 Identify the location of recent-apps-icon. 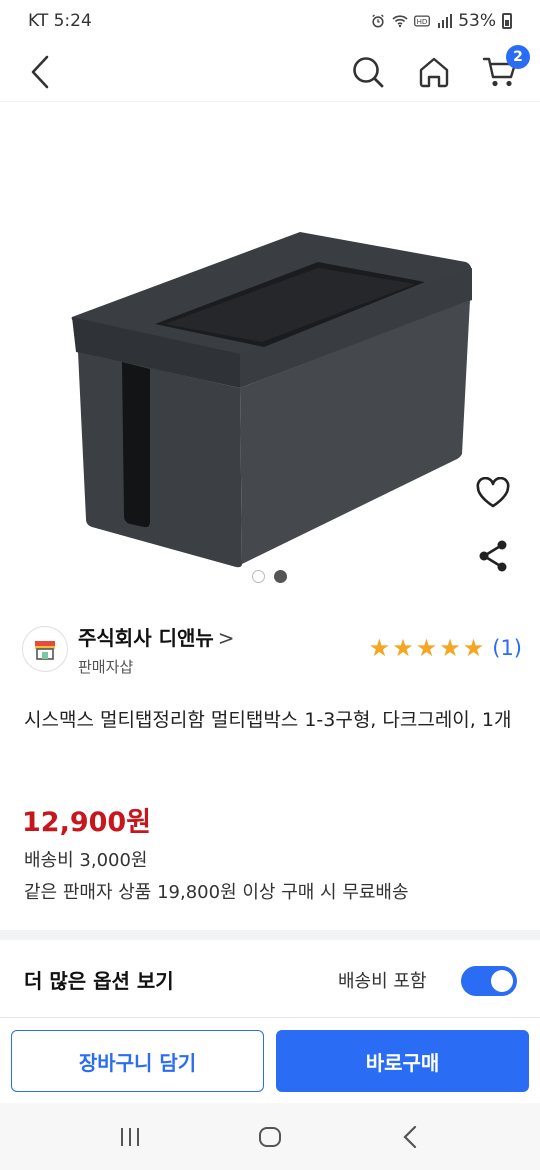
(130, 1136).